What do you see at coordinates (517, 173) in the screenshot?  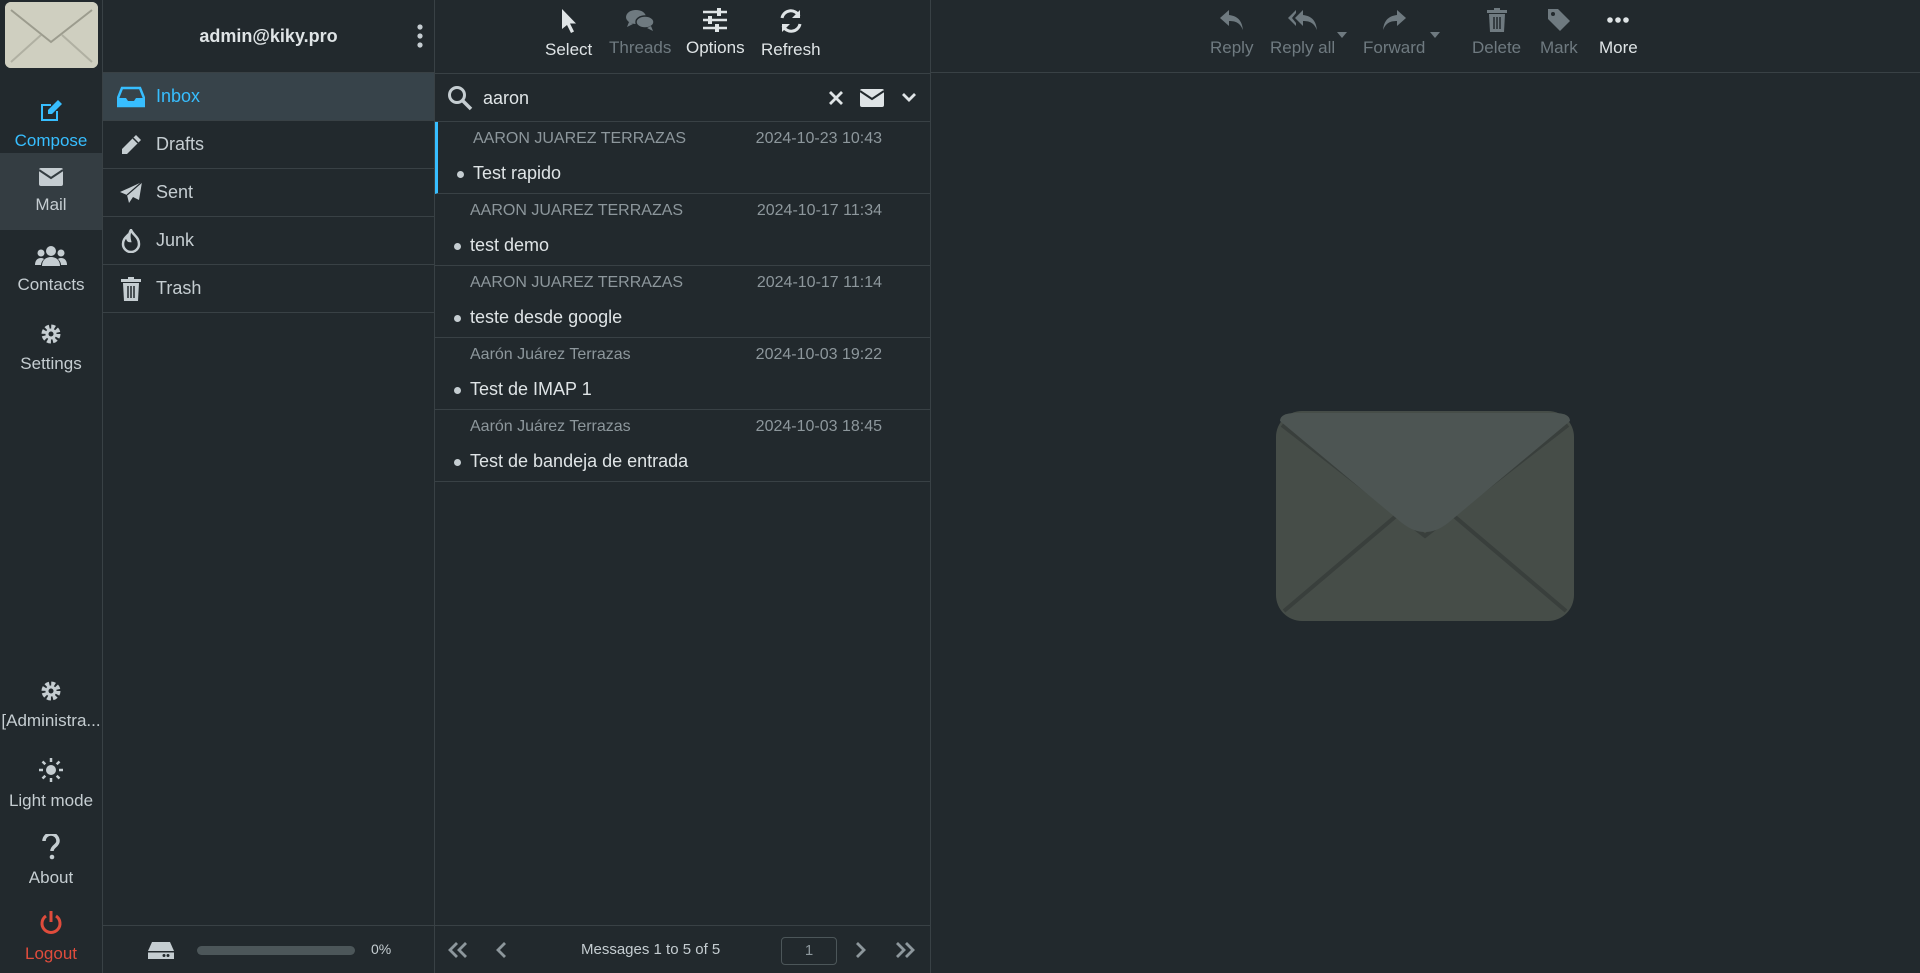 I see `message-subject: Test rapido` at bounding box center [517, 173].